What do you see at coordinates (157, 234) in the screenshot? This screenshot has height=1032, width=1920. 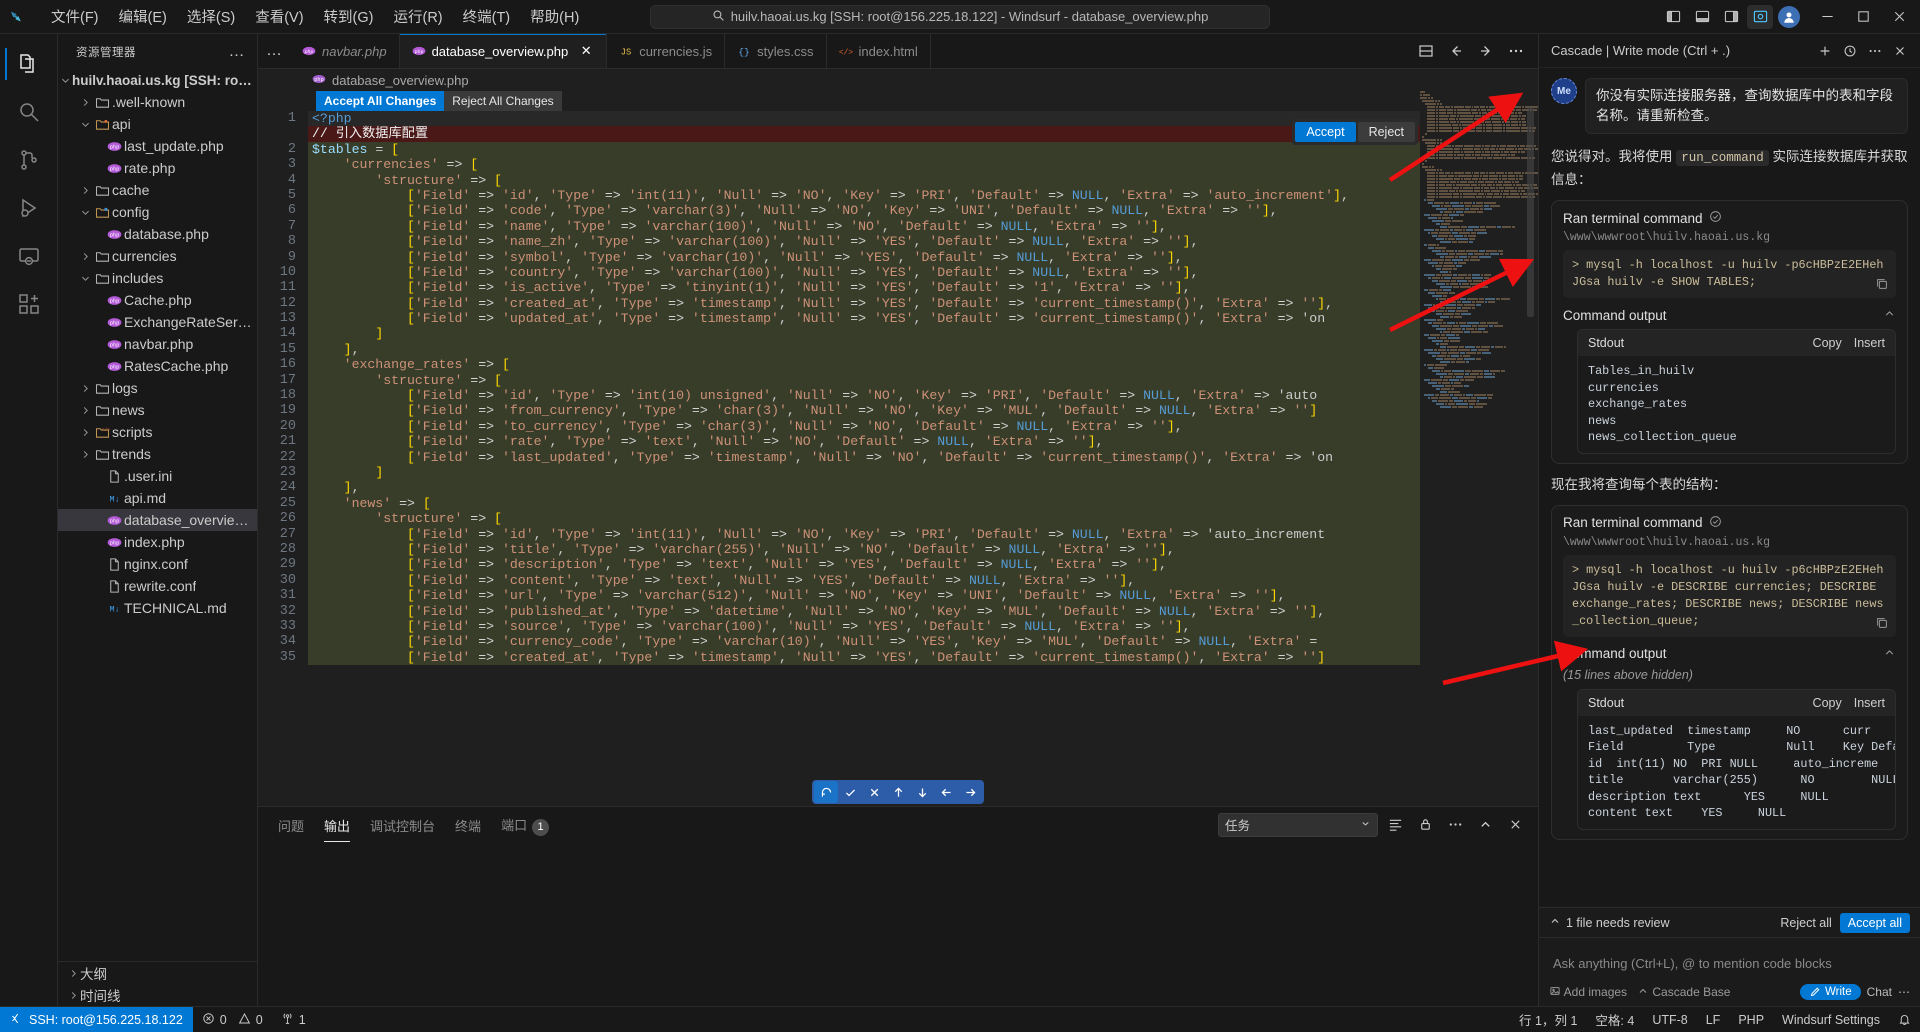 I see `tree-item-database-php: php database.php` at bounding box center [157, 234].